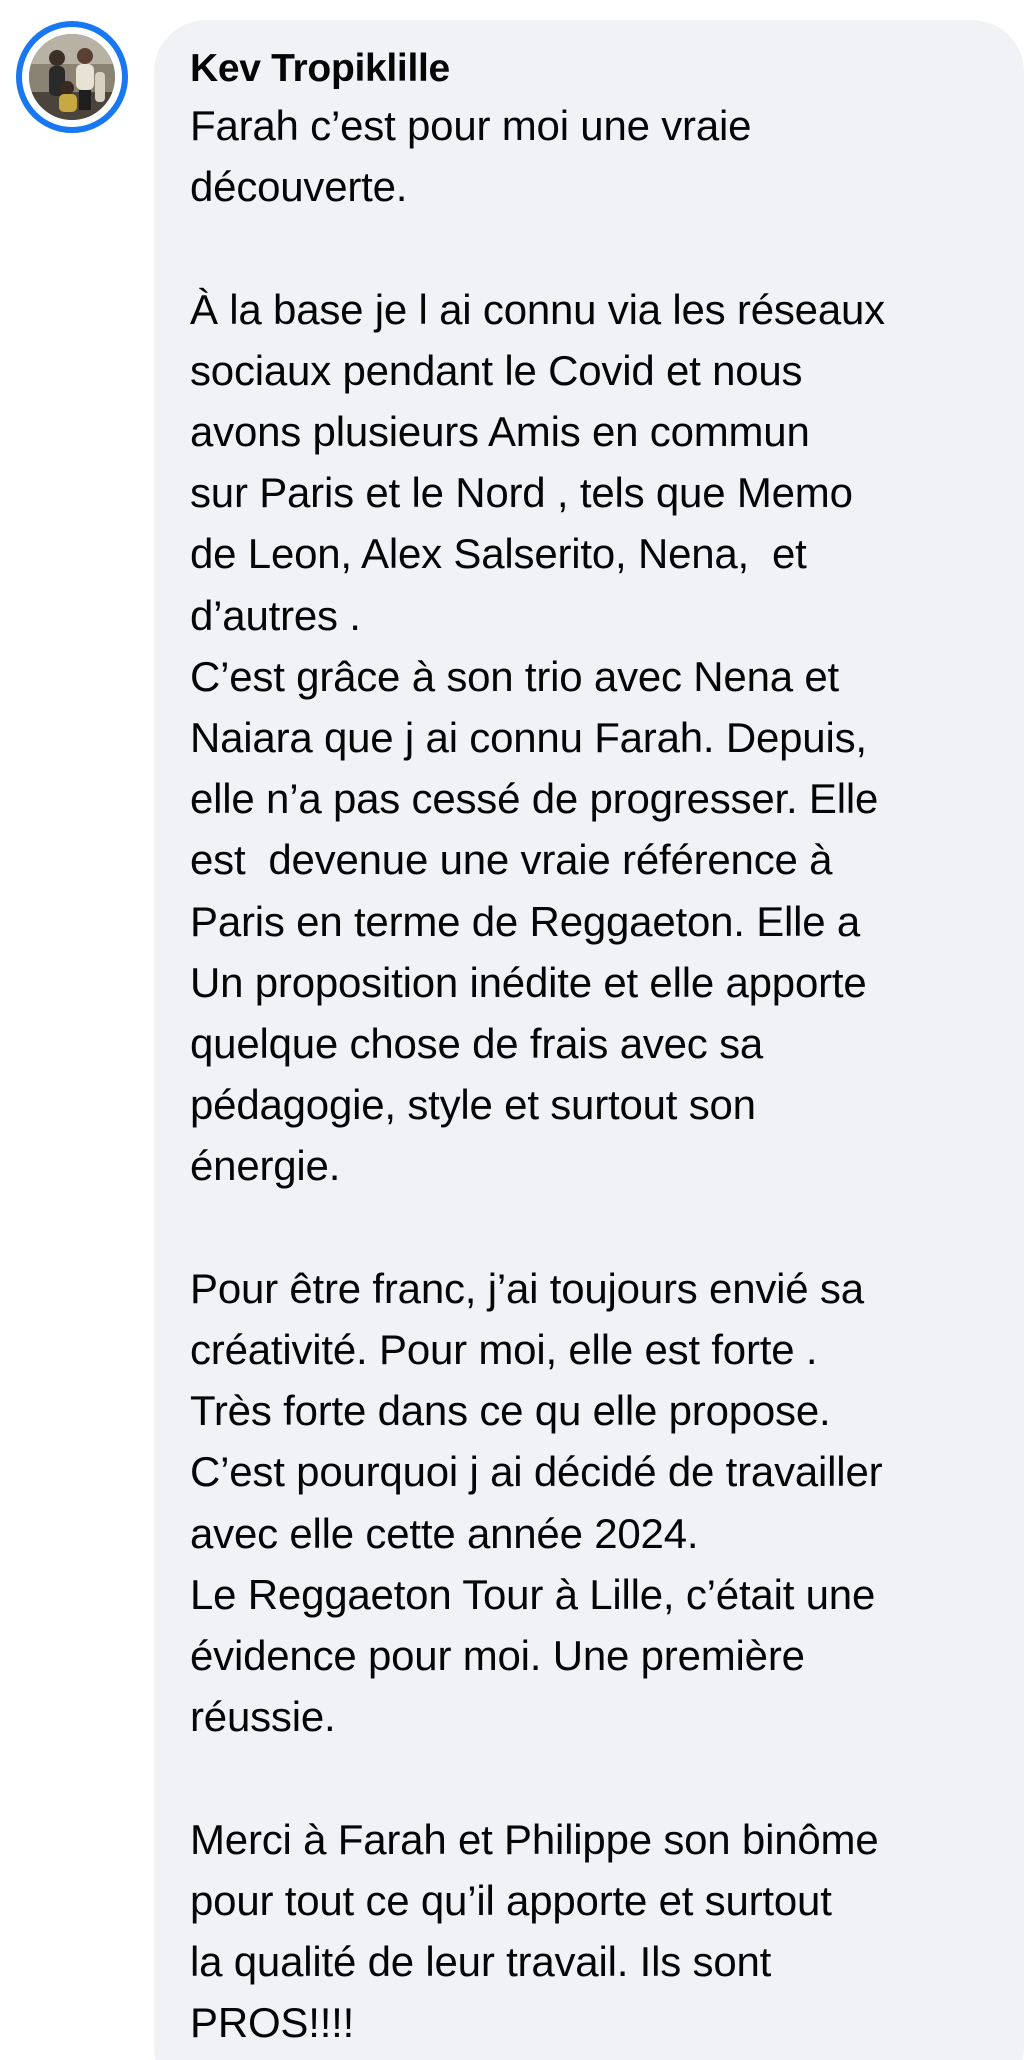 The width and height of the screenshot is (1032, 2060). I want to click on avatar-story-ring, so click(72, 77).